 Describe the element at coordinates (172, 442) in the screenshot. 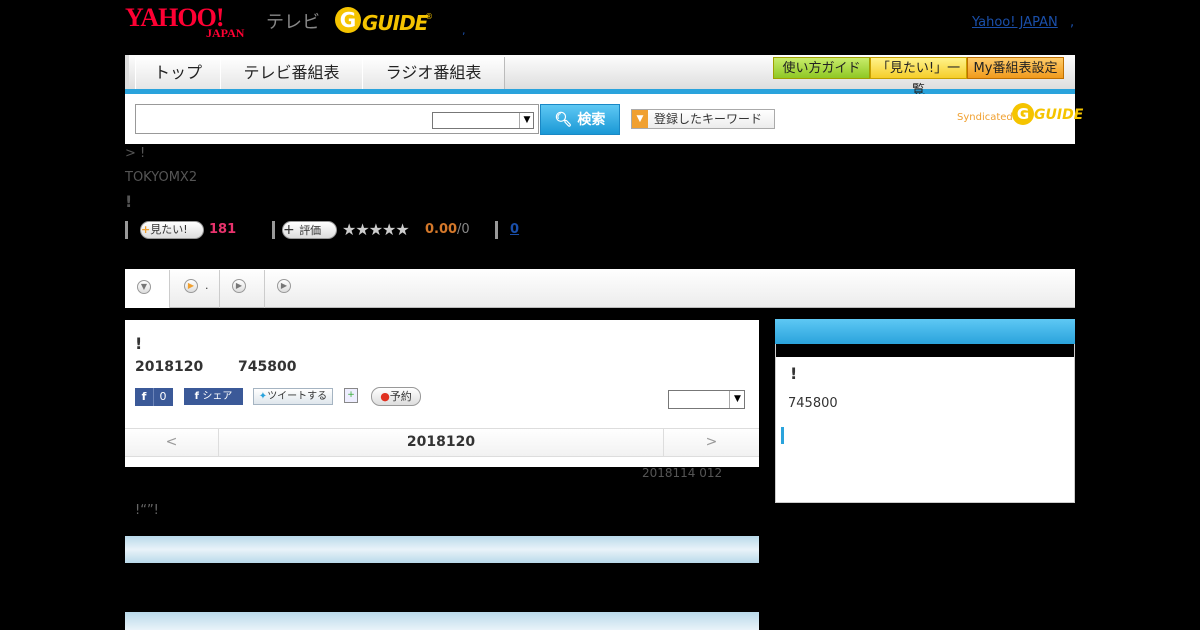

I see `pager-prev-button: <` at that location.